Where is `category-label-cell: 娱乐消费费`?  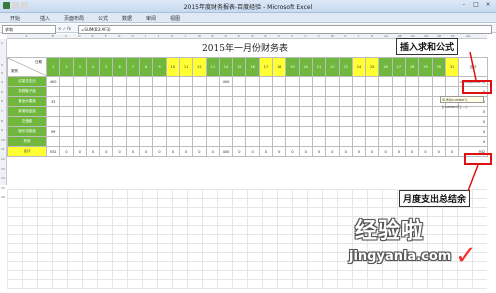 category-label-cell: 娱乐消费费 is located at coordinates (27, 131).